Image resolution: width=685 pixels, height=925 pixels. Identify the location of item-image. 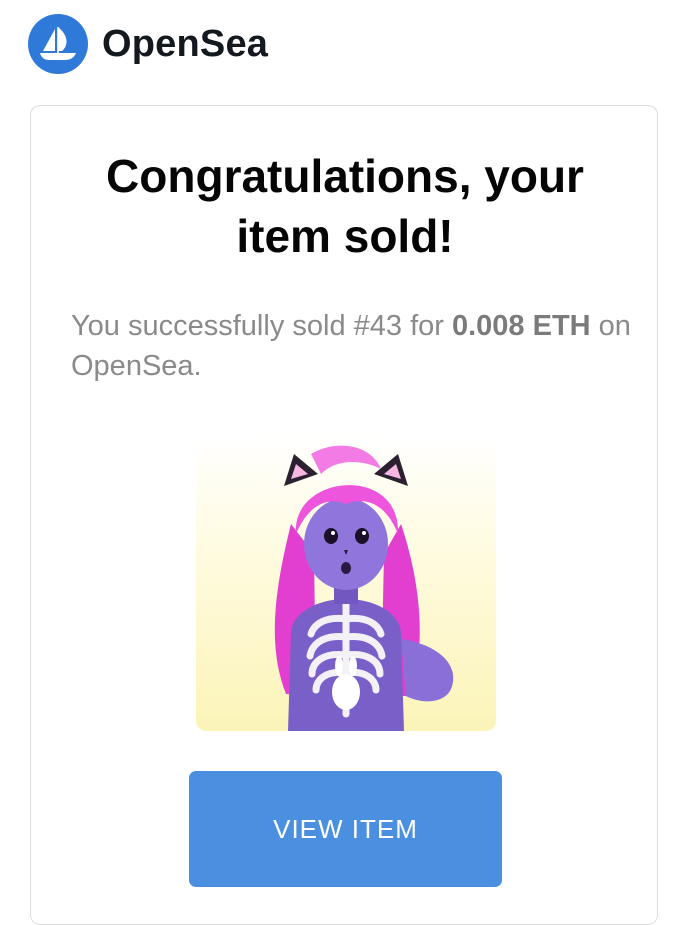
(346, 582).